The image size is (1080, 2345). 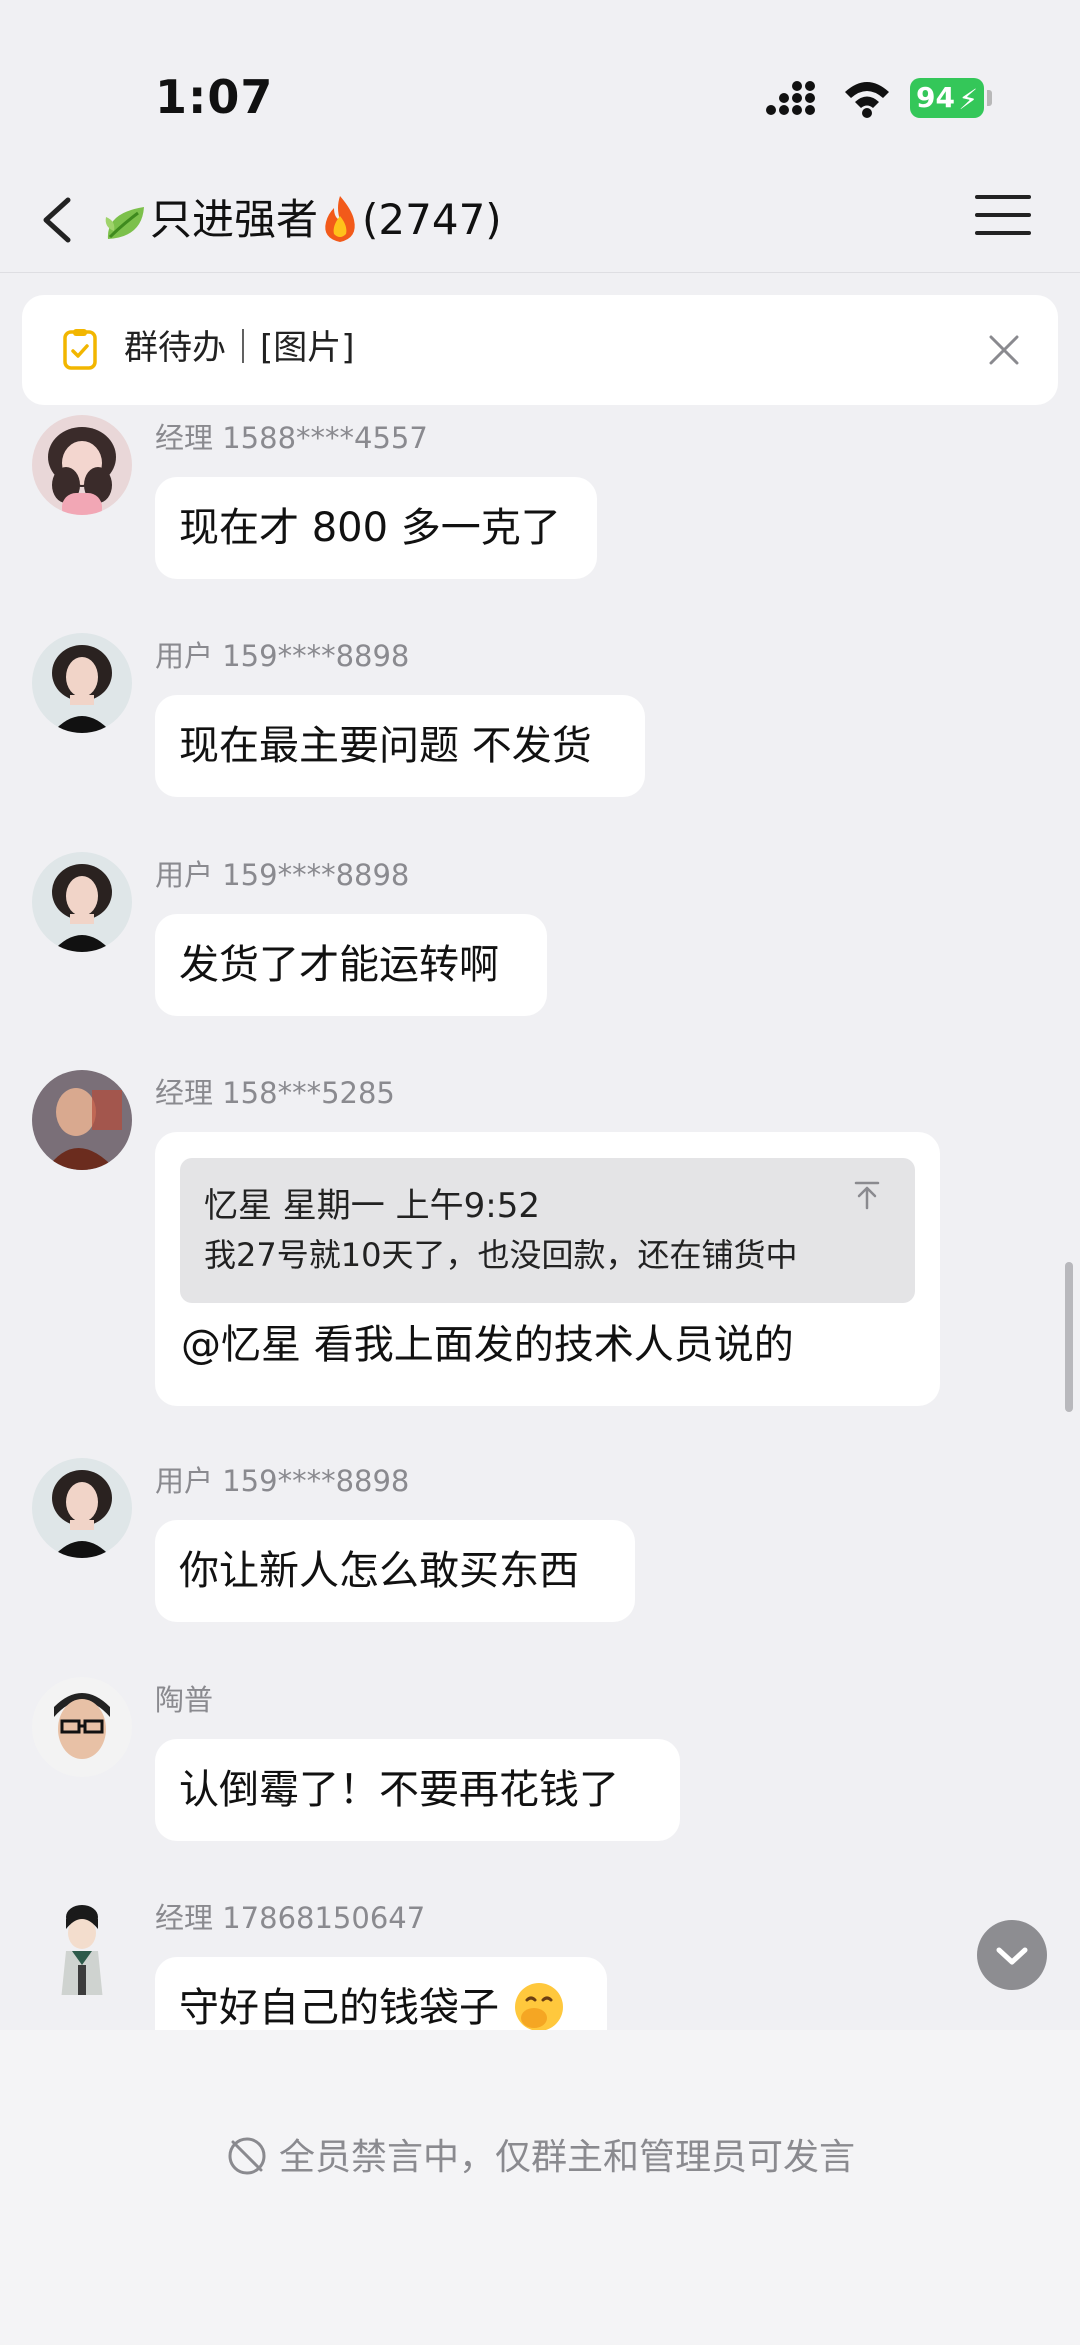 I want to click on quote-text: 我27号就10天了，也没回款，还在铺货中, so click(x=501, y=1255).